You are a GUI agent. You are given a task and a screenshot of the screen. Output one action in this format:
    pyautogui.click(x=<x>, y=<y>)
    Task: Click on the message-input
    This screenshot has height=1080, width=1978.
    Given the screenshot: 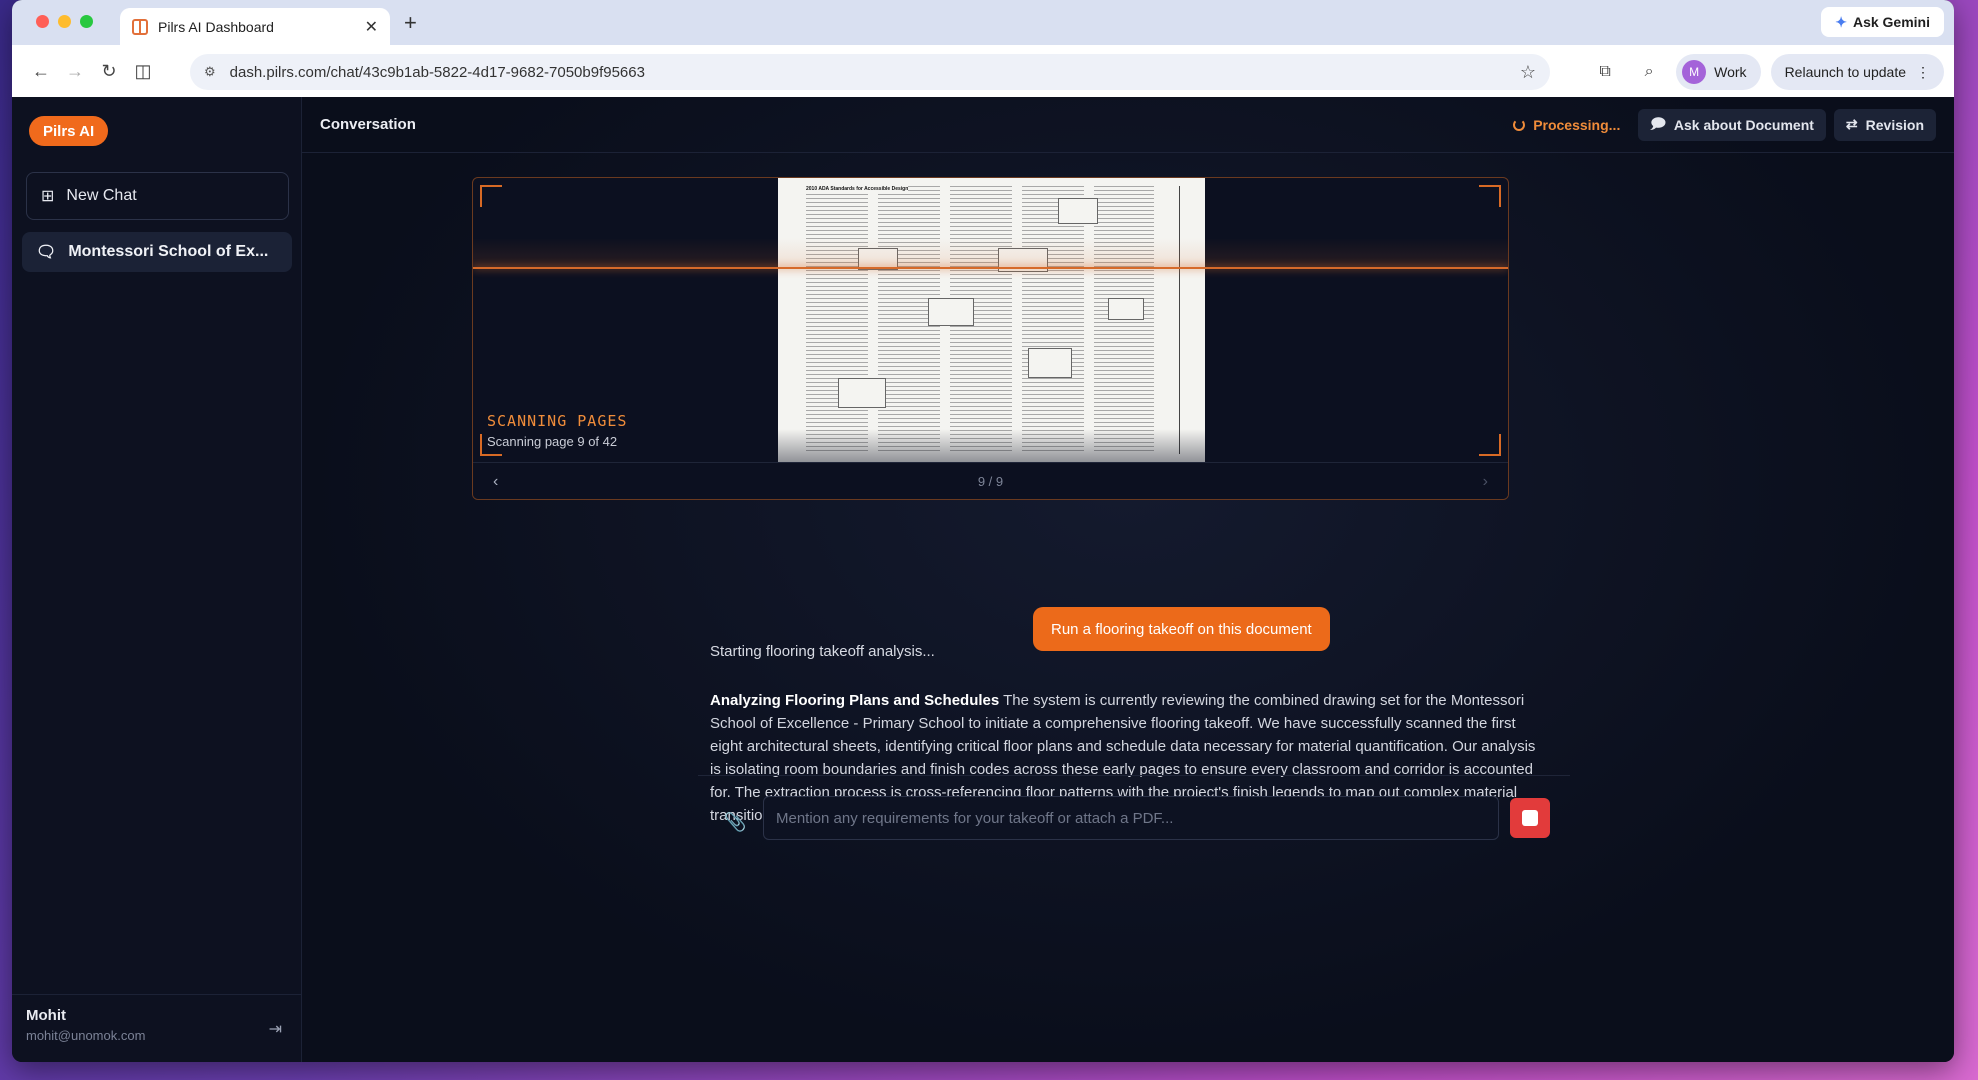 What is the action you would take?
    pyautogui.click(x=1131, y=818)
    